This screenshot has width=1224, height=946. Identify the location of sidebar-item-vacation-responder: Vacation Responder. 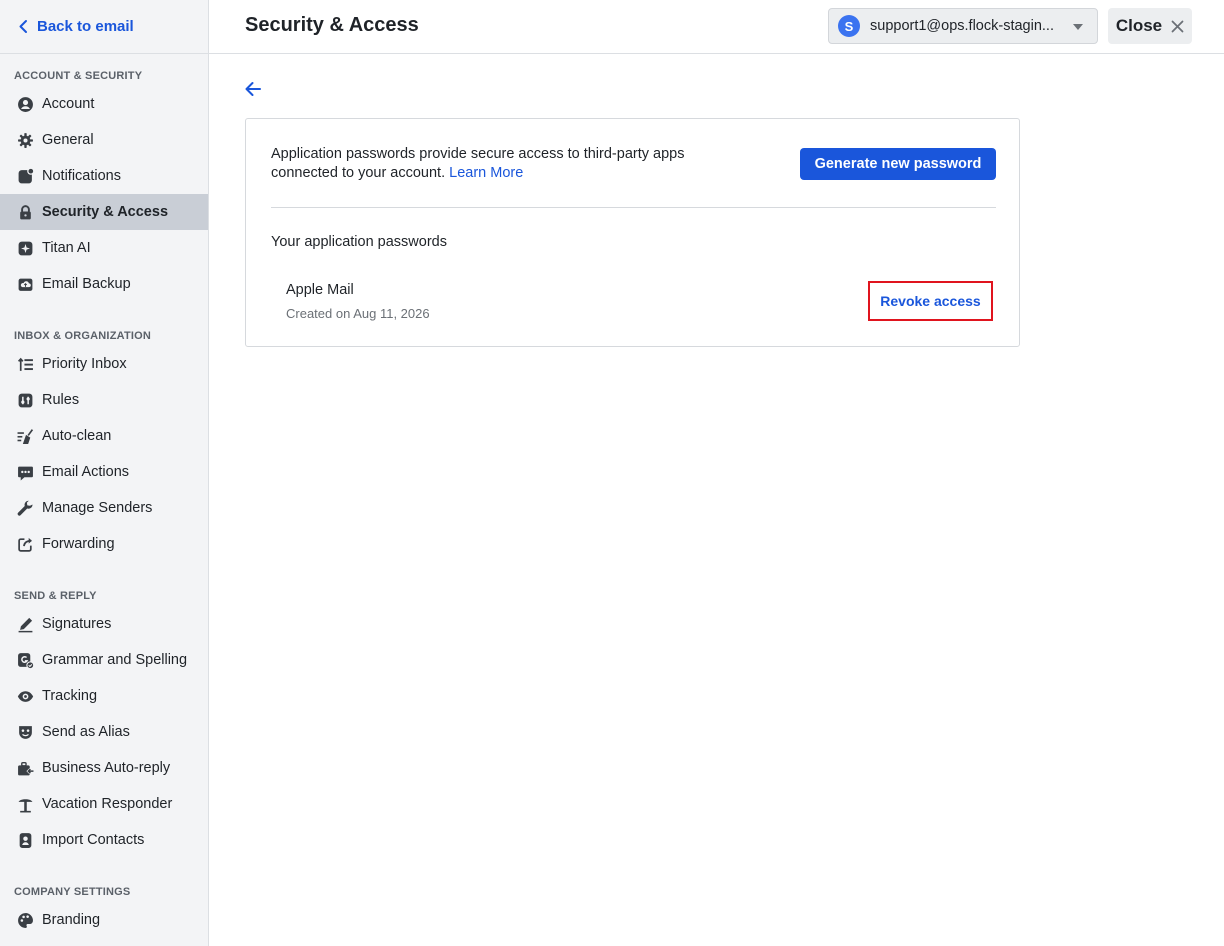
(104, 804).